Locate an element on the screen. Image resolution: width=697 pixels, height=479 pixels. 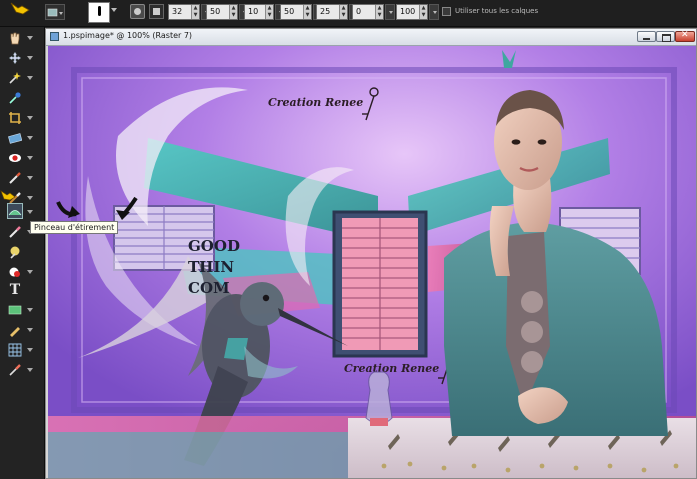
hand-cursor-icon is located at coordinates (21, 7).